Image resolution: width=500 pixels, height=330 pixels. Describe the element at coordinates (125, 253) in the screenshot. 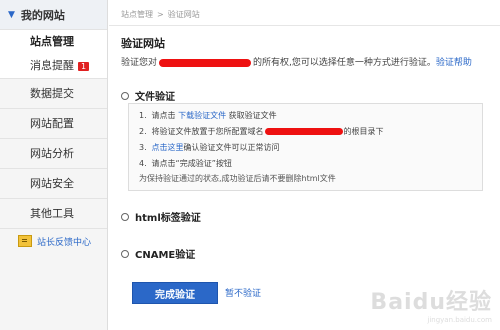

I see `radio-cname` at that location.